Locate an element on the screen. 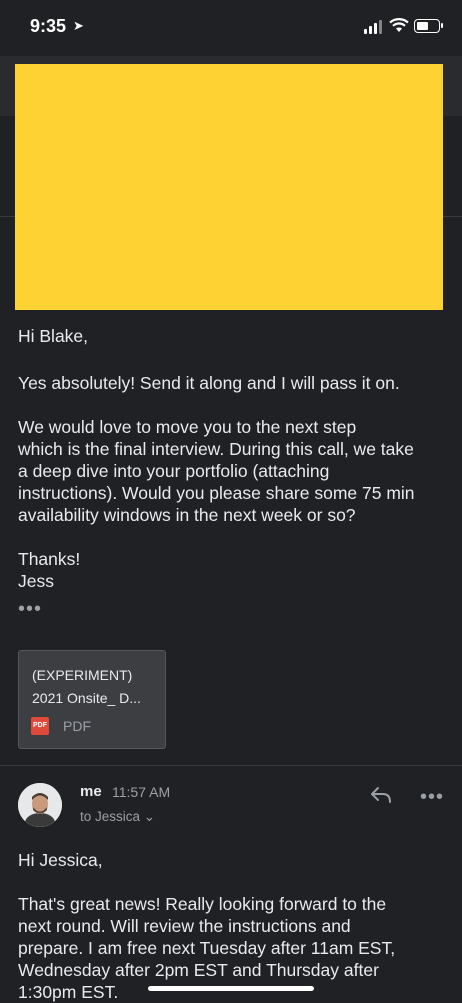 The height and width of the screenshot is (1003, 462). avatar is located at coordinates (40, 805).